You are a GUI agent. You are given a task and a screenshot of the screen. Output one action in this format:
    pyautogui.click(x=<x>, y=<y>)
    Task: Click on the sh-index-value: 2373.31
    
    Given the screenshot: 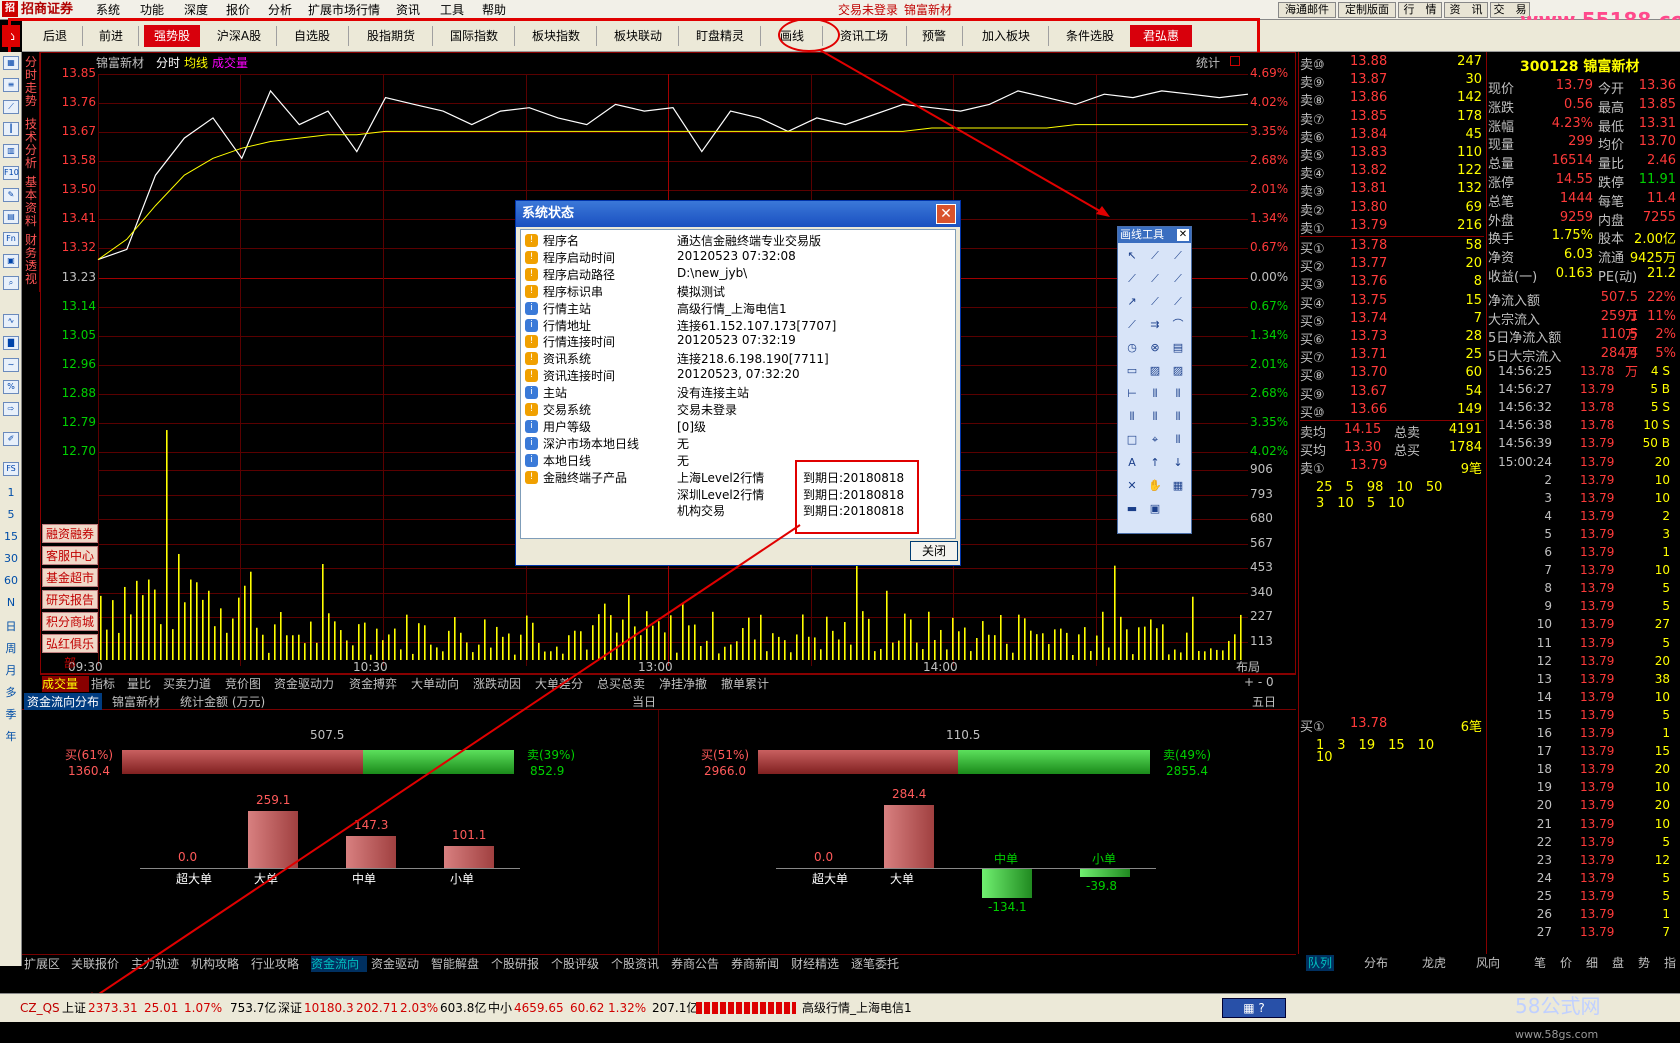 What is the action you would take?
    pyautogui.click(x=113, y=1008)
    